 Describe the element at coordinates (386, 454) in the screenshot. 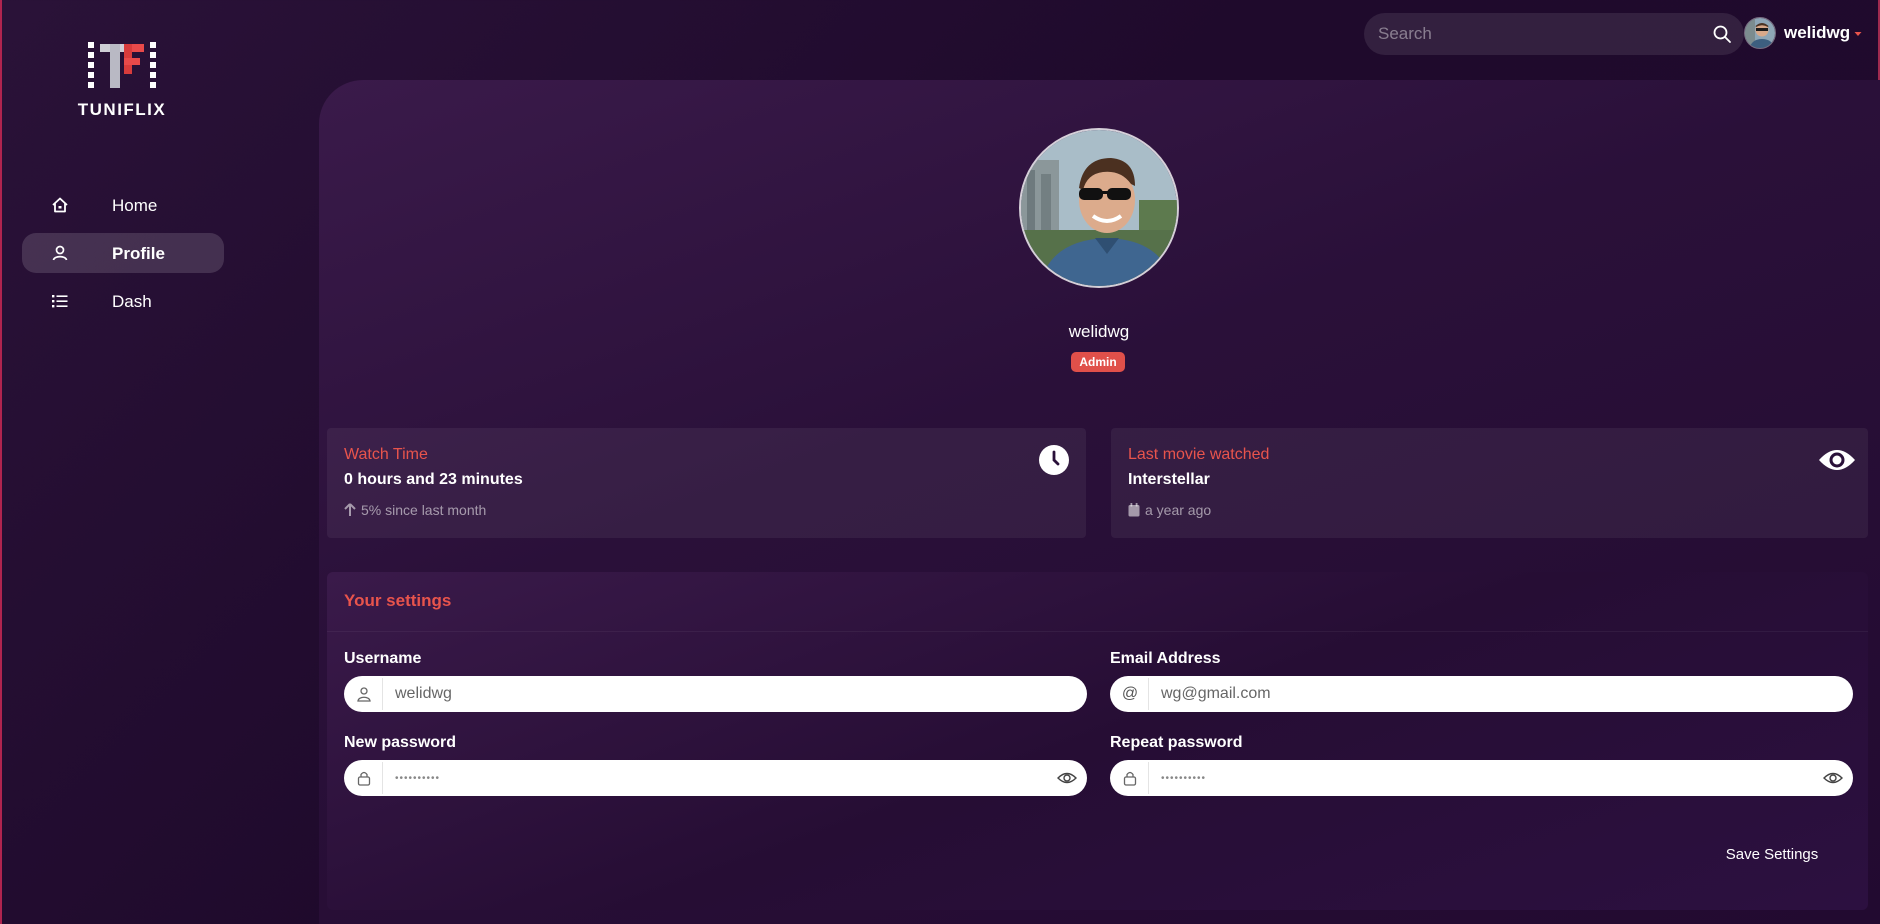

I see `watch-time-title: Watch Time` at that location.